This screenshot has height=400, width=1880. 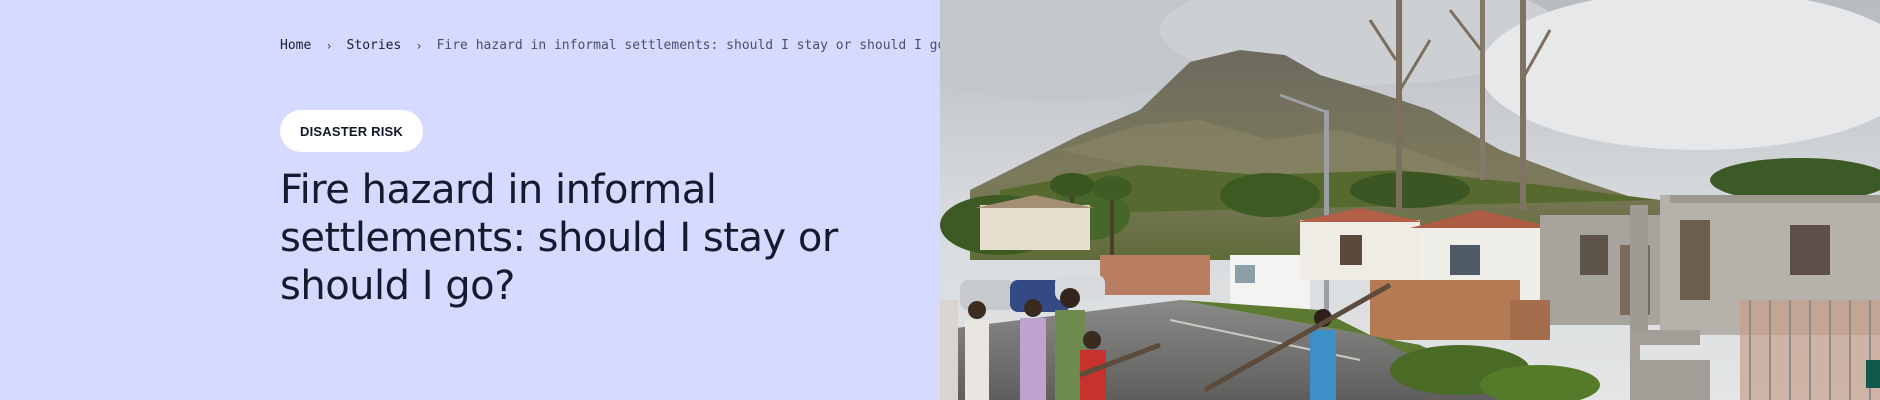 What do you see at coordinates (1873, 374) in the screenshot?
I see `corner-badge` at bounding box center [1873, 374].